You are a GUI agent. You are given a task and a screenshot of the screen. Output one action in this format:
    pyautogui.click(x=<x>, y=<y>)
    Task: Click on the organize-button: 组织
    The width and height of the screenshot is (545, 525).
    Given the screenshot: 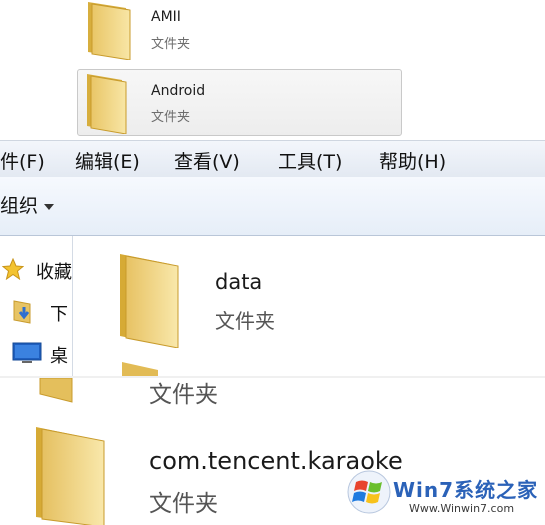 What is the action you would take?
    pyautogui.click(x=27, y=204)
    